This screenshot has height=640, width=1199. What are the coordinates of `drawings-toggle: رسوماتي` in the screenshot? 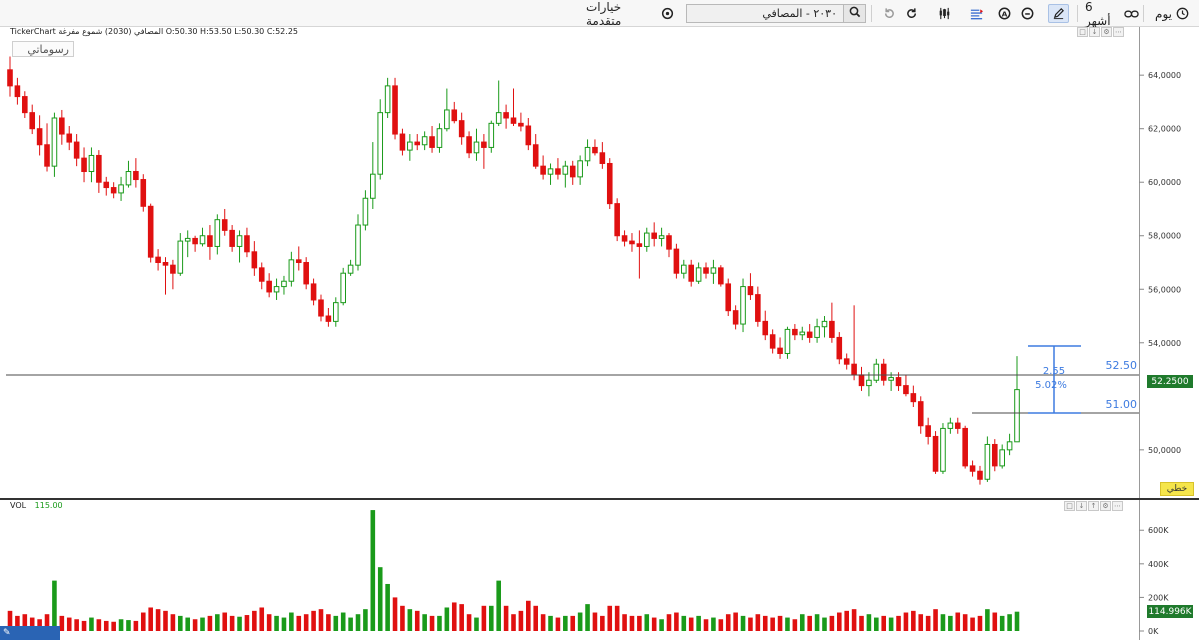 It's located at (43, 49).